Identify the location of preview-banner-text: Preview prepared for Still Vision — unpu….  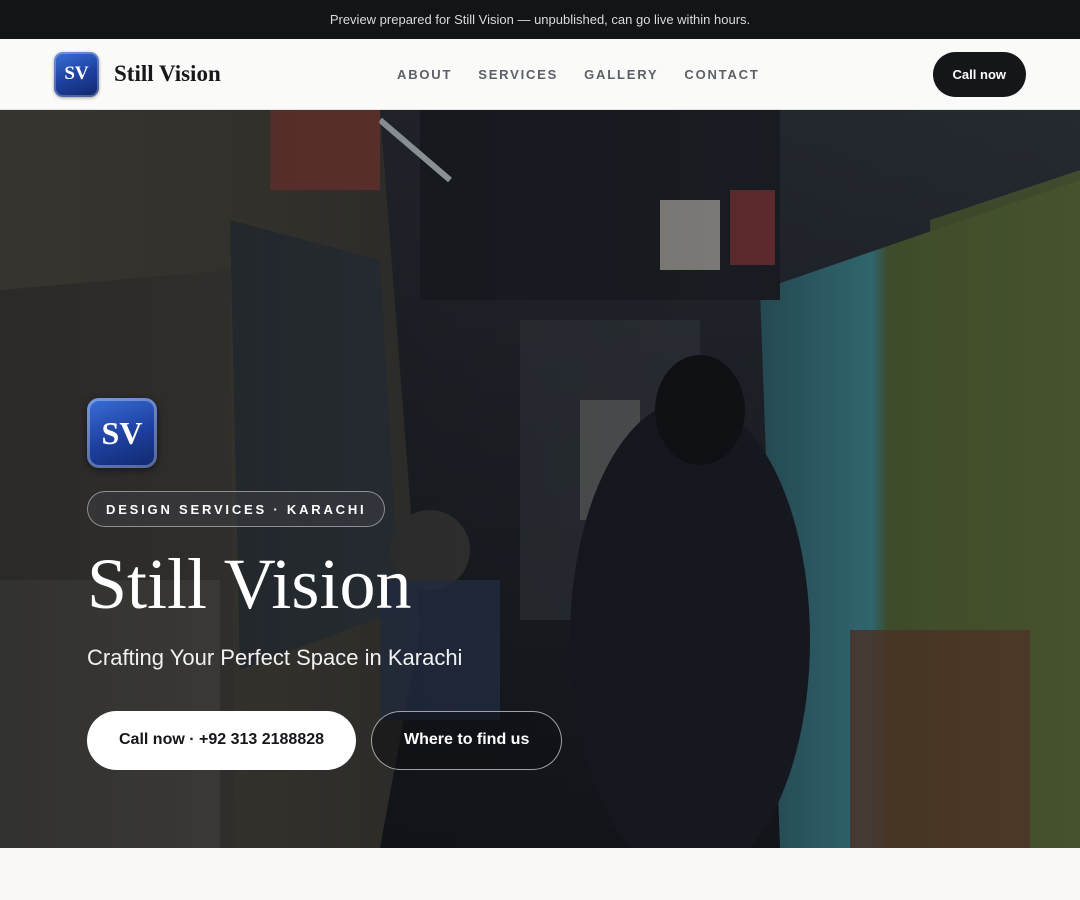
(540, 19).